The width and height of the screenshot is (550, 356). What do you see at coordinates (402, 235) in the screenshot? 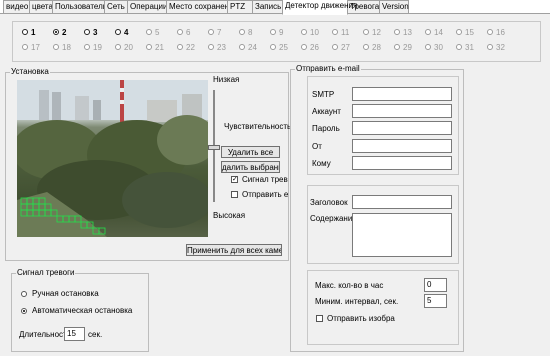
I see `content-textarea` at bounding box center [402, 235].